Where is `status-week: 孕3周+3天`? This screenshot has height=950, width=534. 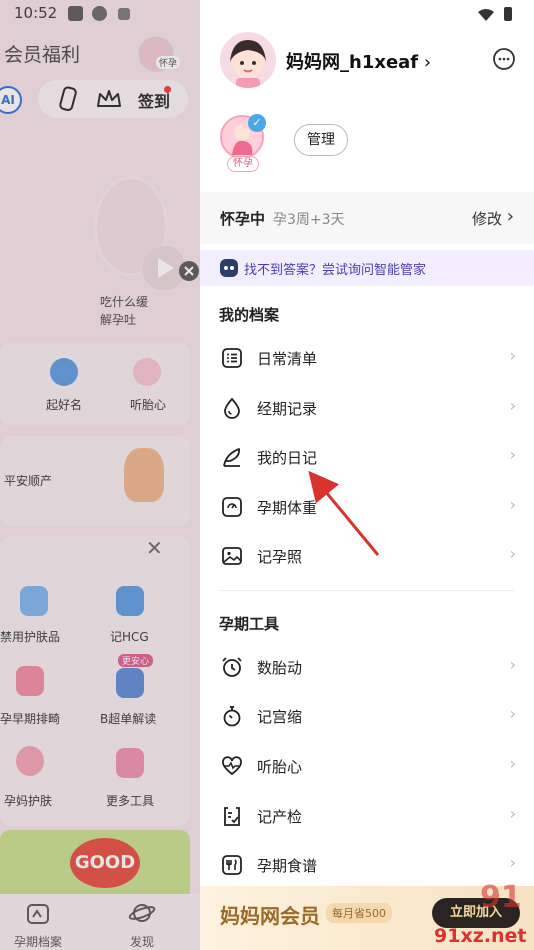 status-week: 孕3周+3天 is located at coordinates (309, 220).